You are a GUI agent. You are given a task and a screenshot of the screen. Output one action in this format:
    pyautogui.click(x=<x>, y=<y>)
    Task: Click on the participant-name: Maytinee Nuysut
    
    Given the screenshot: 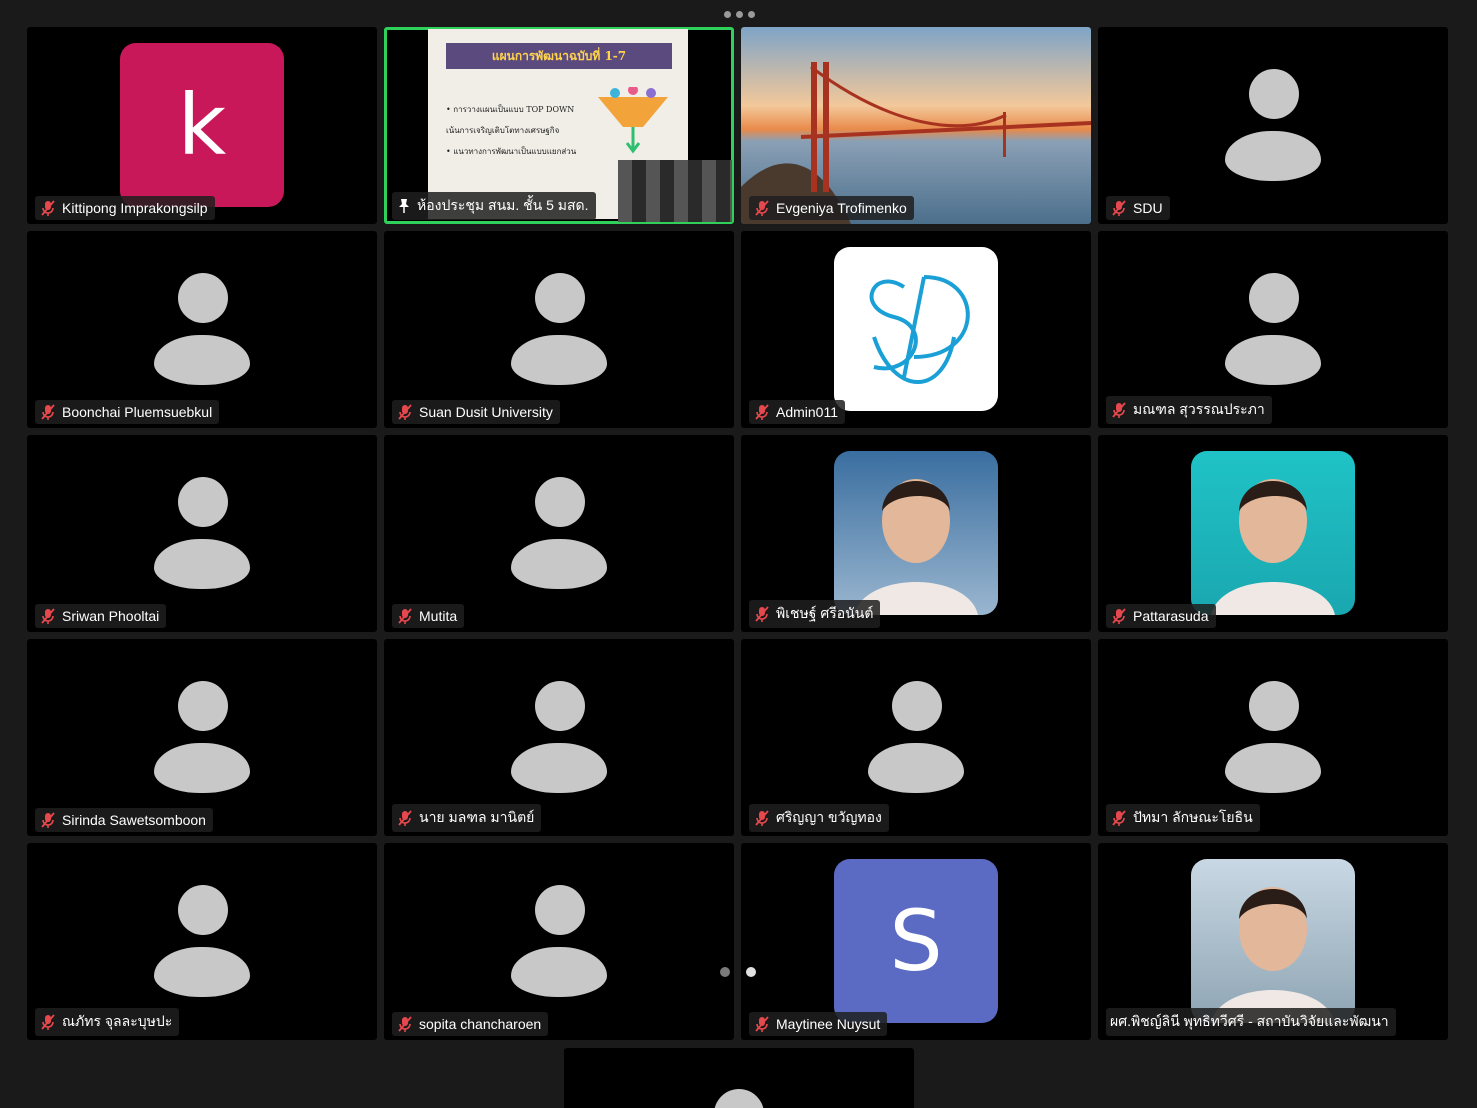 What is the action you would take?
    pyautogui.click(x=828, y=1024)
    